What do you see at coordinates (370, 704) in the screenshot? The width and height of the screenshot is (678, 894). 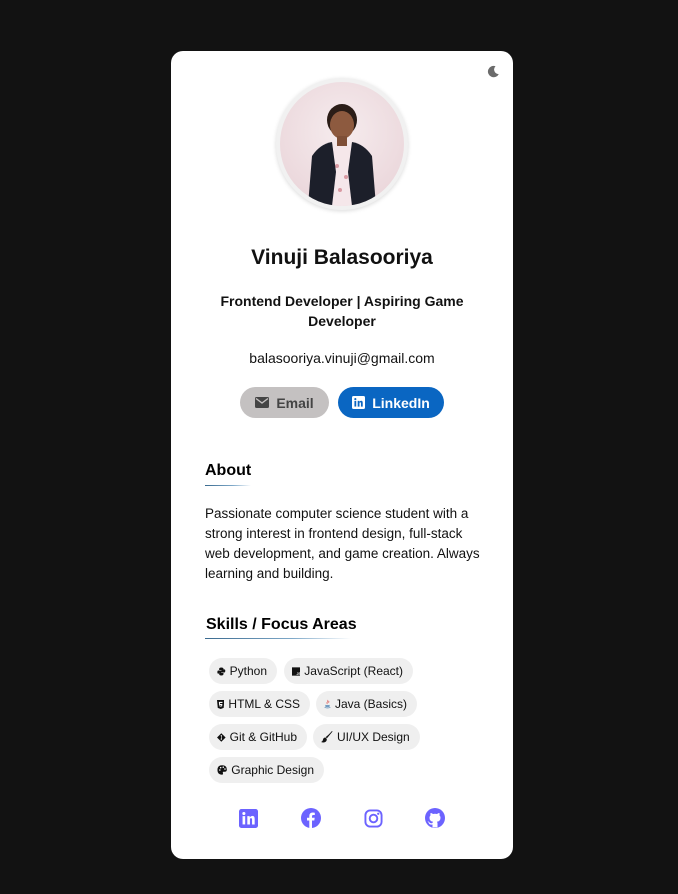 I see `skill-label: Java (Basics)` at bounding box center [370, 704].